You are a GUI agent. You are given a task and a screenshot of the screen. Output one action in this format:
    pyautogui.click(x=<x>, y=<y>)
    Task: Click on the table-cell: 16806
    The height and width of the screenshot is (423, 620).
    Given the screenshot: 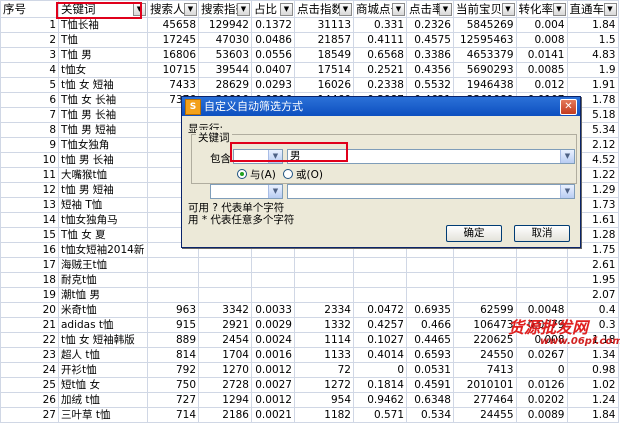 What is the action you would take?
    pyautogui.click(x=173, y=55)
    